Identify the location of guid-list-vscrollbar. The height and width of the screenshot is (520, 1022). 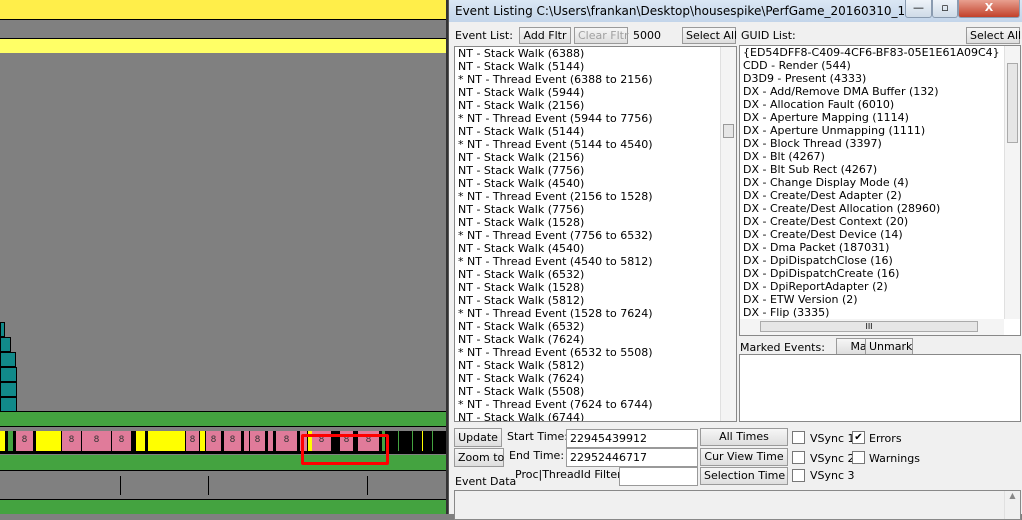
(1012, 182).